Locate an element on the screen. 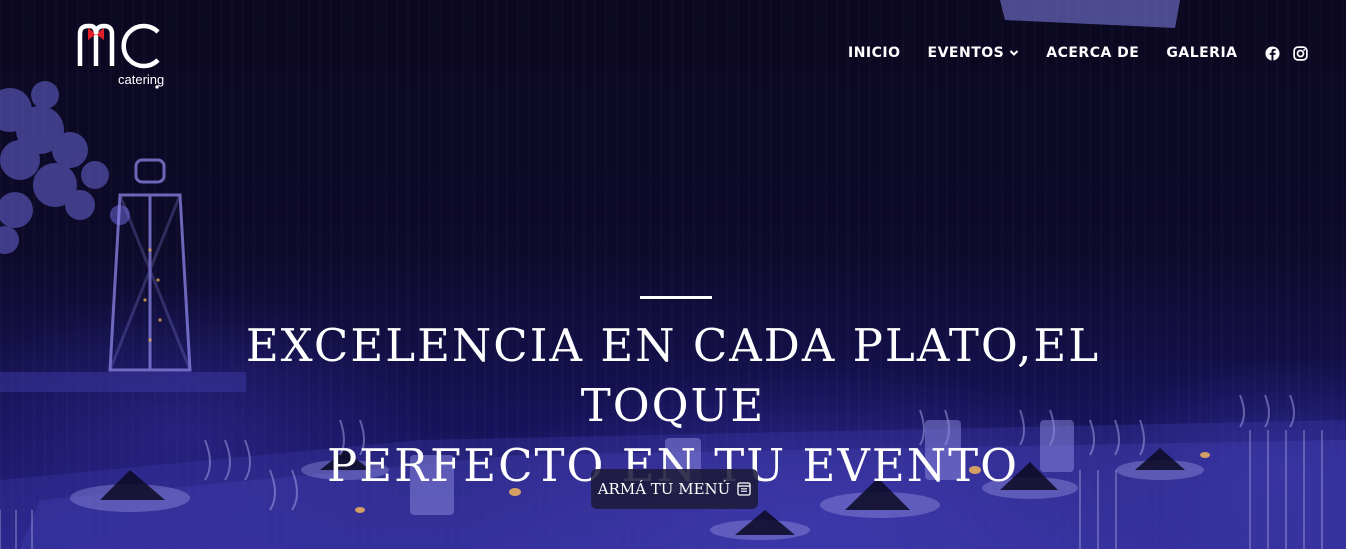 The width and height of the screenshot is (1346, 549). nav-item-eventos: EVENTOS is located at coordinates (974, 53).